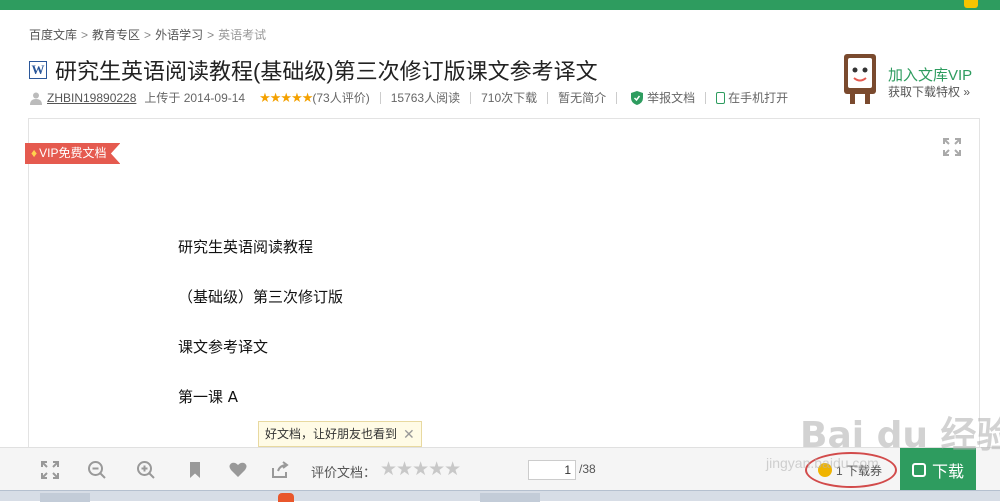 Image resolution: width=1000 pixels, height=502 pixels. I want to click on page-total: /38, so click(587, 469).